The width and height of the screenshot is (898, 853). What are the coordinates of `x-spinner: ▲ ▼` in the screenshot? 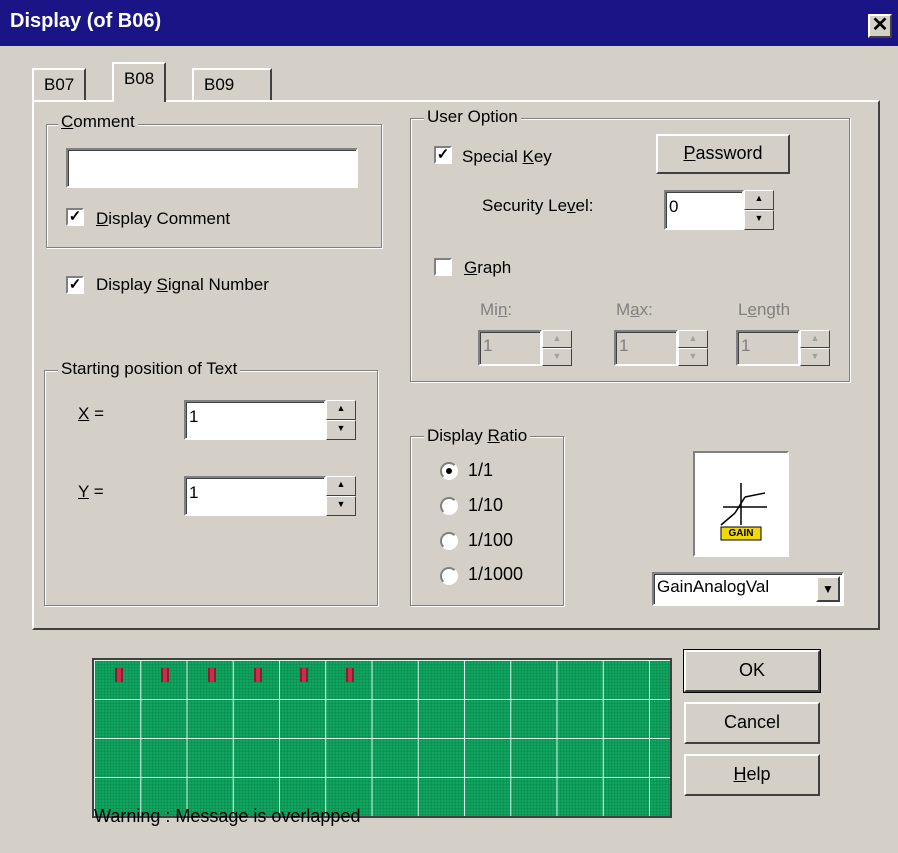 It's located at (341, 420).